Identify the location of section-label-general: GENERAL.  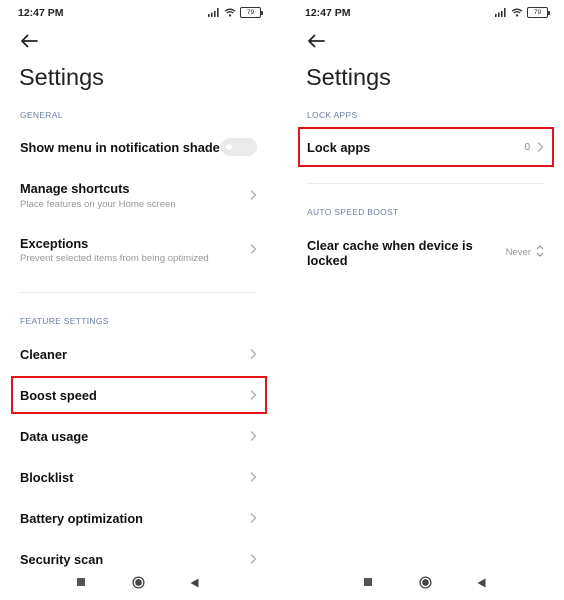
(41, 115).